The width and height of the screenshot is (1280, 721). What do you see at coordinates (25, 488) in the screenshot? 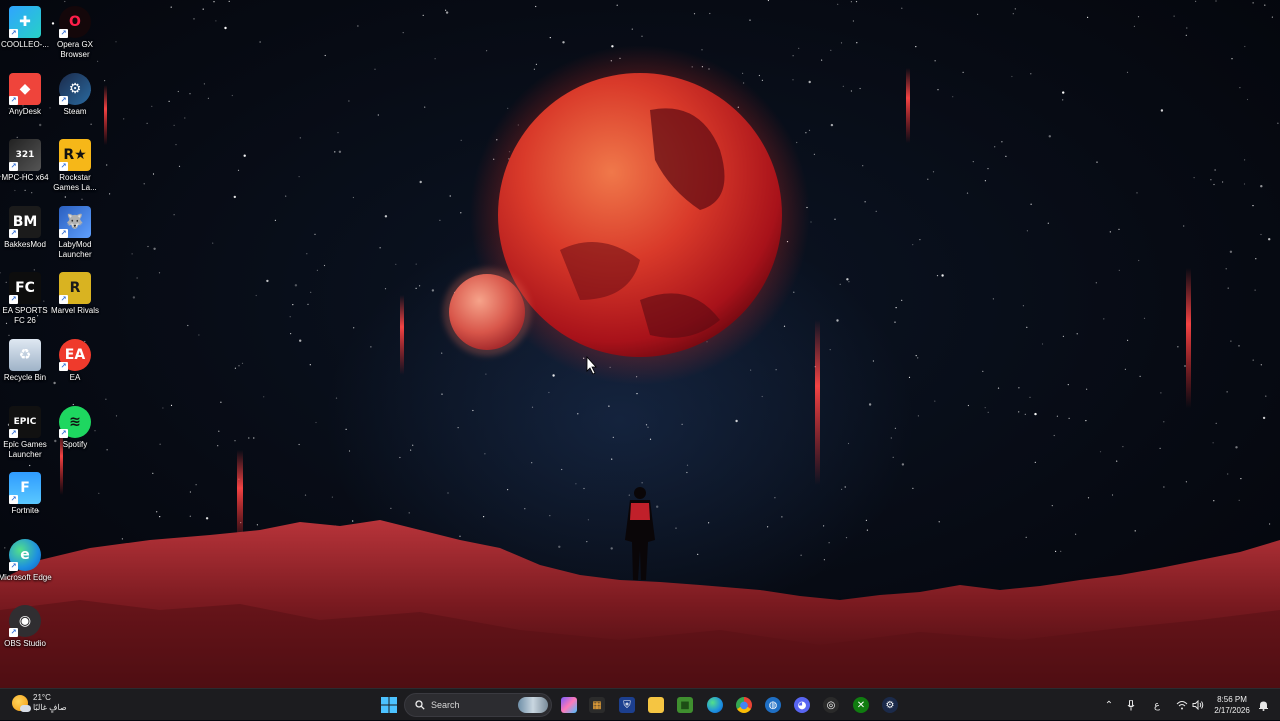
I see `fortnite-icon: F ↗` at bounding box center [25, 488].